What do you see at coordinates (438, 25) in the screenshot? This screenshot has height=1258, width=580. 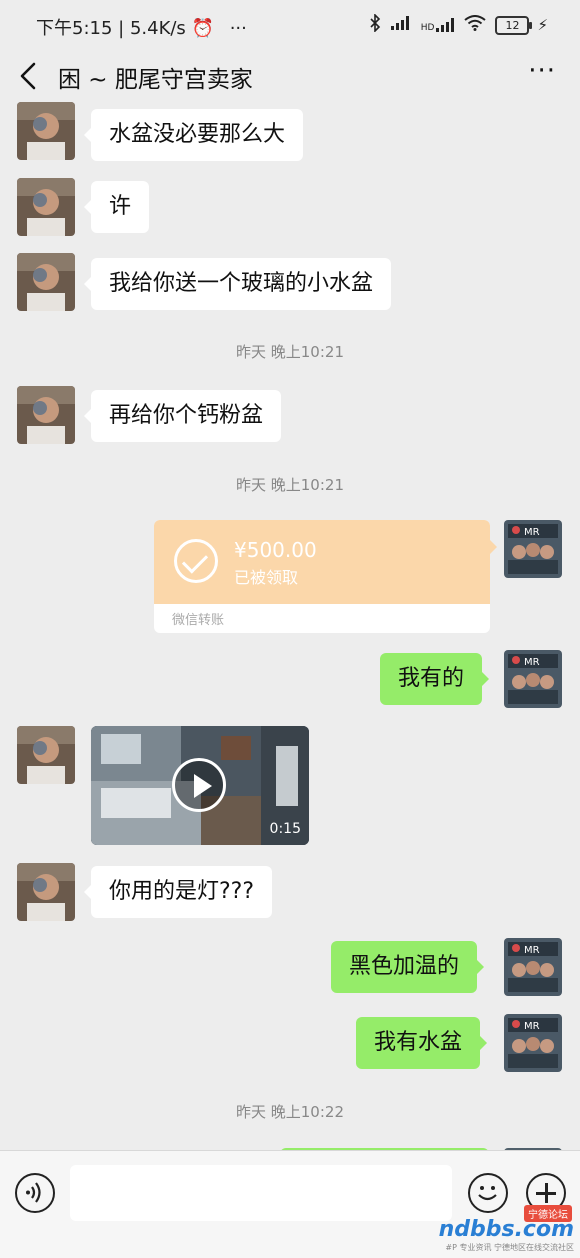 I see `hd-signal-icon: HD` at bounding box center [438, 25].